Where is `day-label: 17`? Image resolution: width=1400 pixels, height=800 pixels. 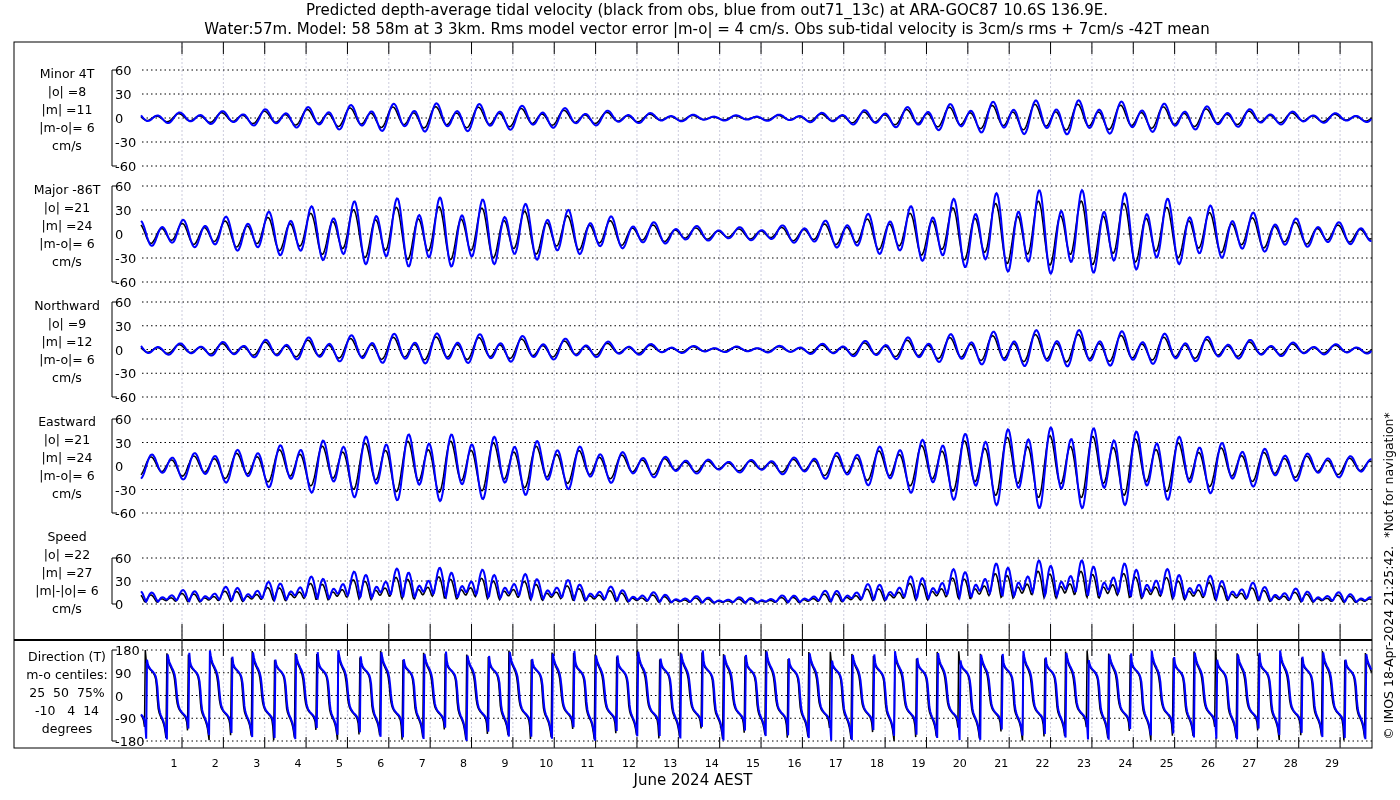
day-label: 17 is located at coordinates (835, 763).